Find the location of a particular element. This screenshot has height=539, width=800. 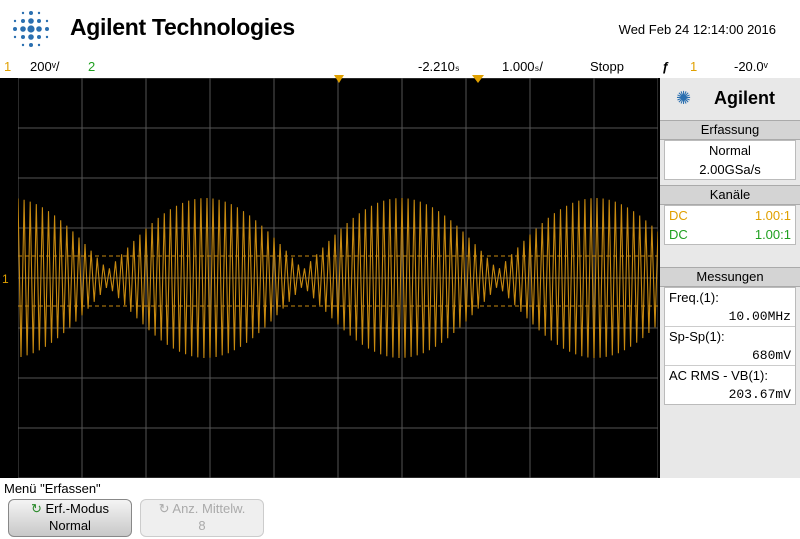

time-scale: 1.000ₛ/ is located at coordinates (522, 67).